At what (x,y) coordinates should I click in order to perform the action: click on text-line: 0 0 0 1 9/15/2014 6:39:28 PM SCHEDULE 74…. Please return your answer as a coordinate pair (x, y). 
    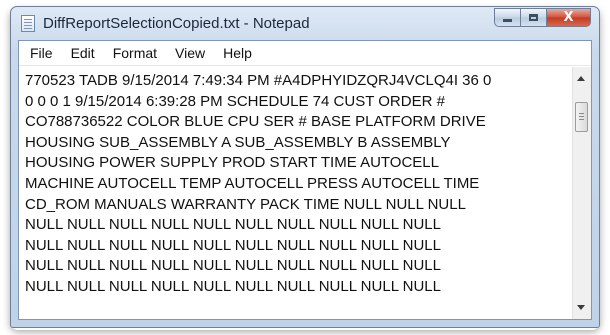
    Looking at the image, I should click on (235, 101).